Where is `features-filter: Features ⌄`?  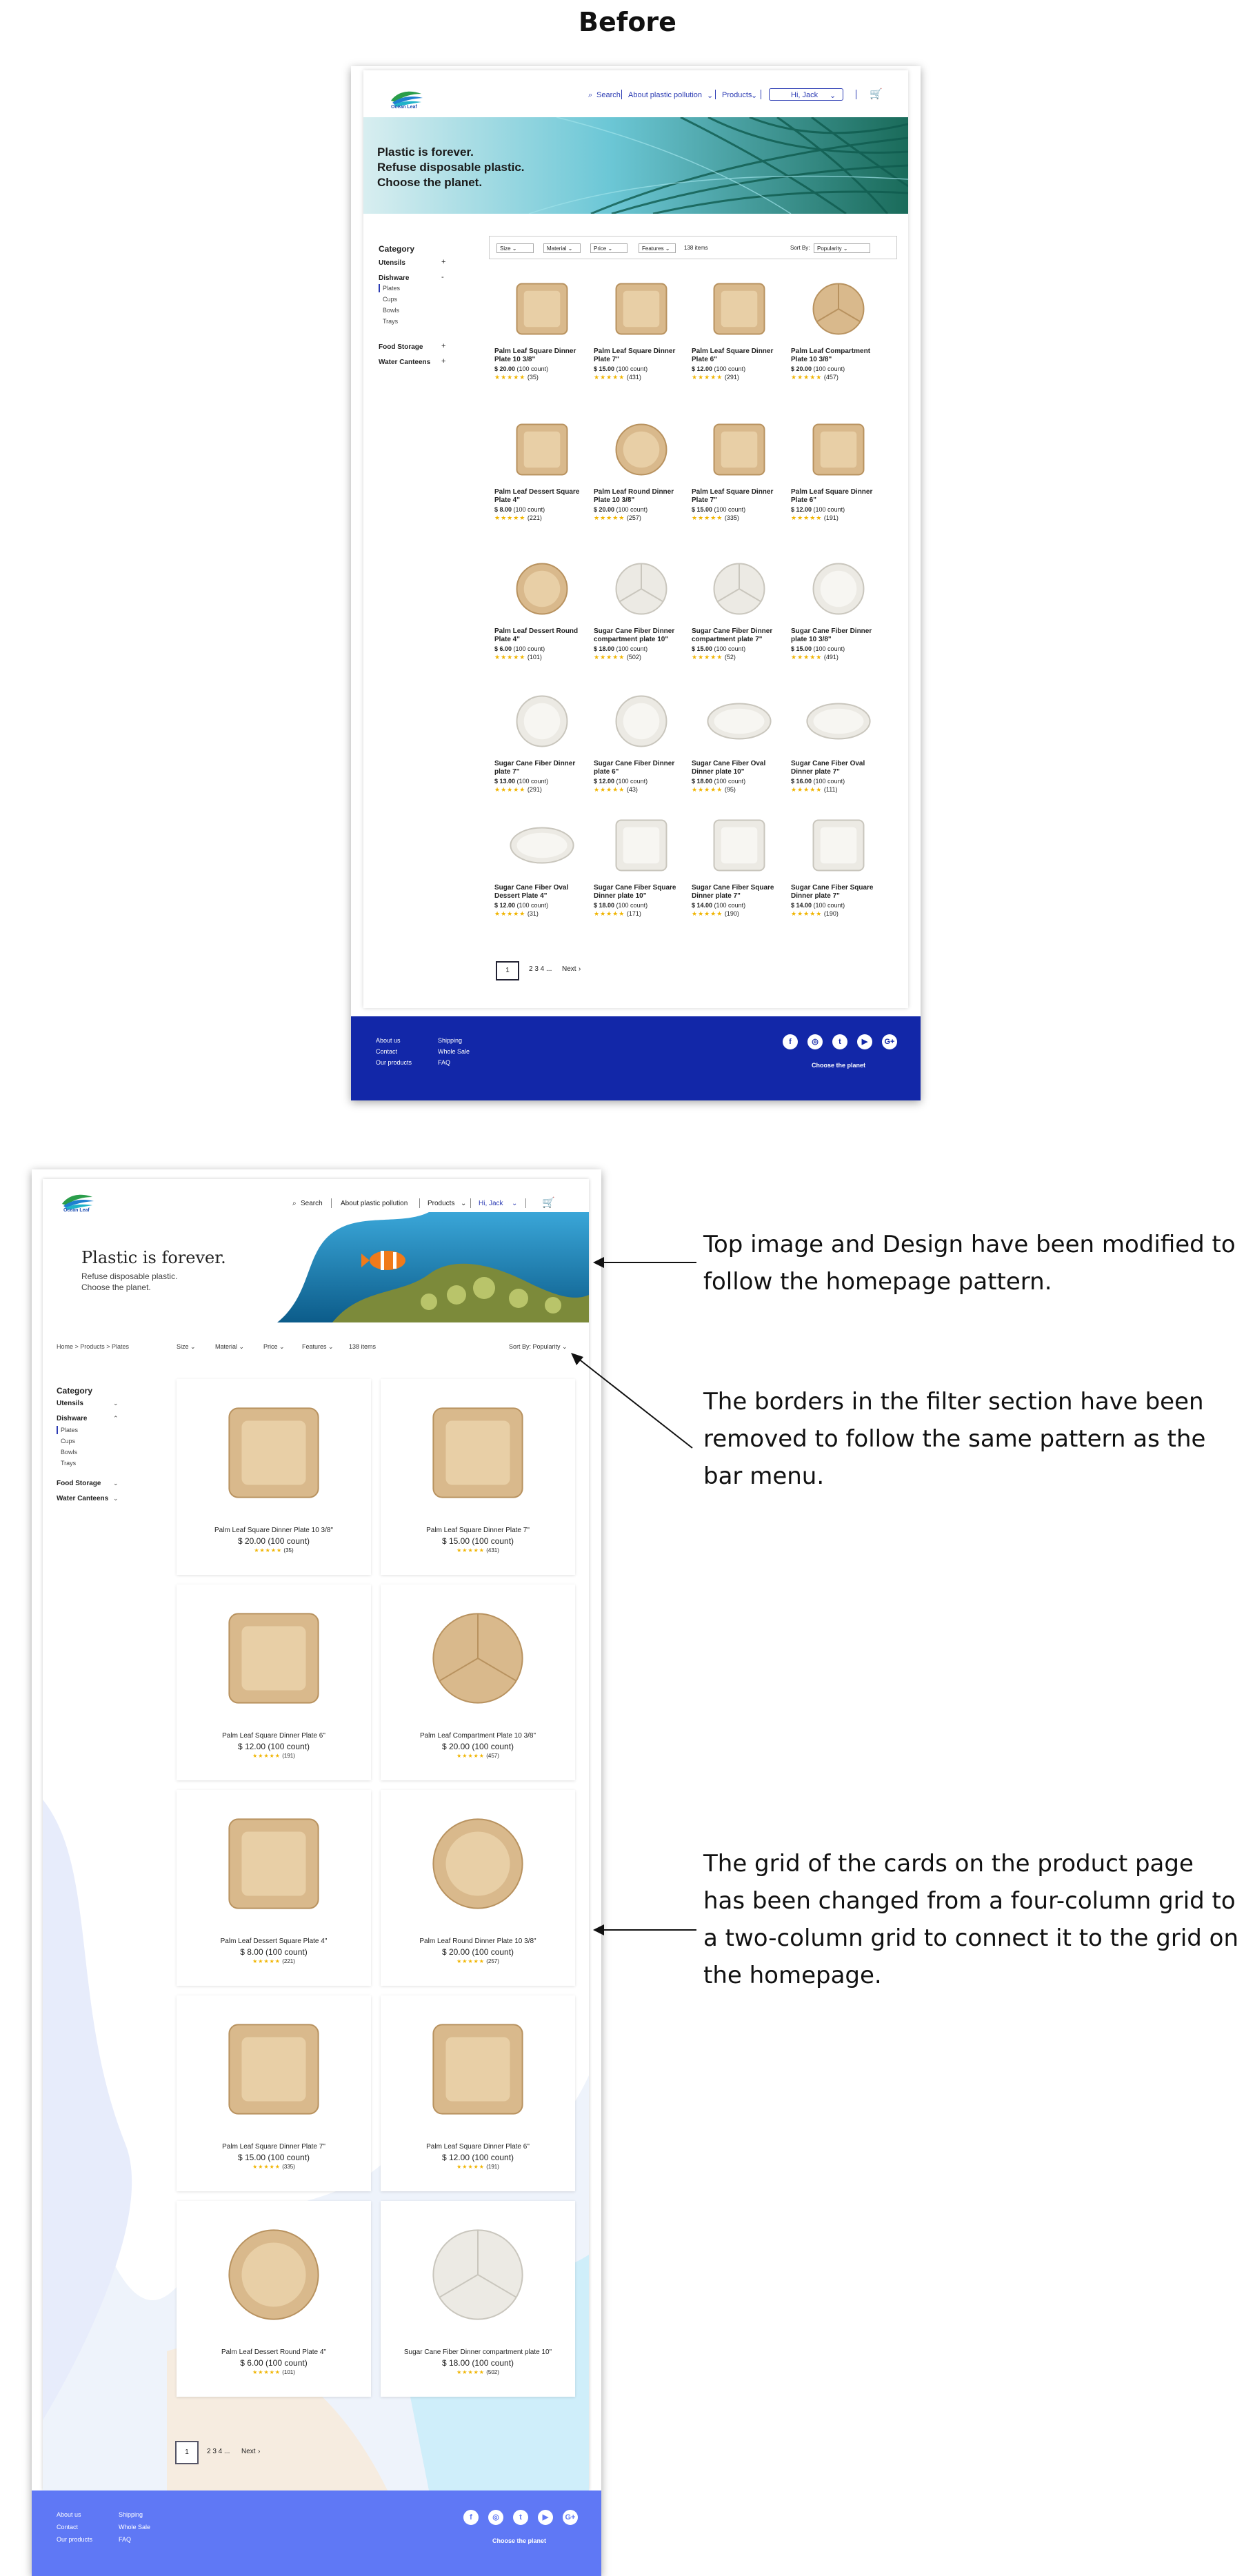
features-filter: Features ⌄ is located at coordinates (318, 1347).